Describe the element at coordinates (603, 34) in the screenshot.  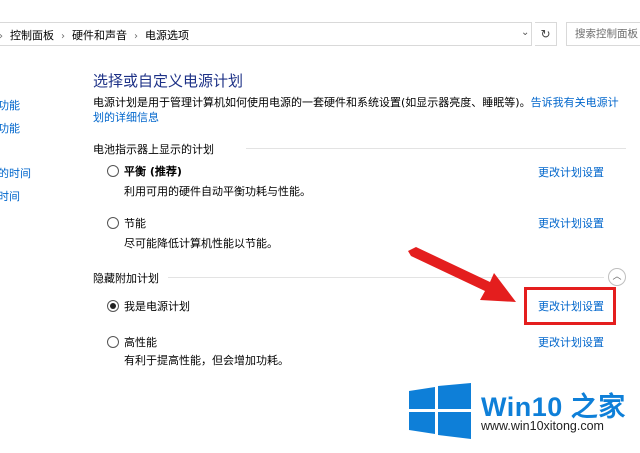
I see `search-input: 搜索控制面板` at that location.